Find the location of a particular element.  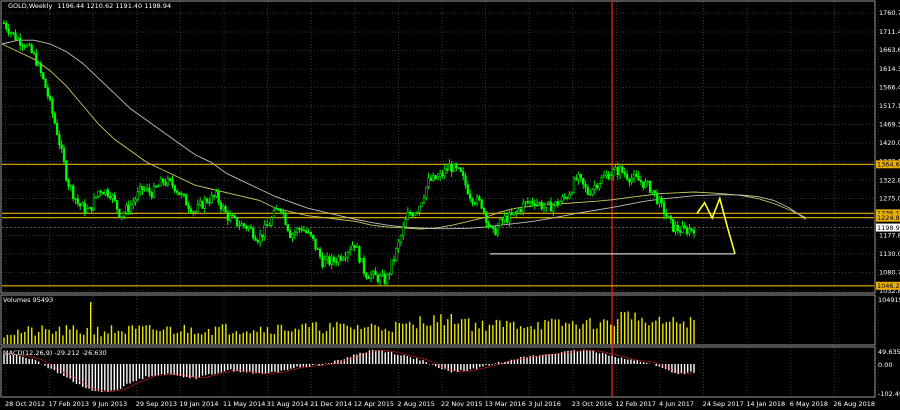

price-tick-label: 1663.60 is located at coordinates (889, 50).